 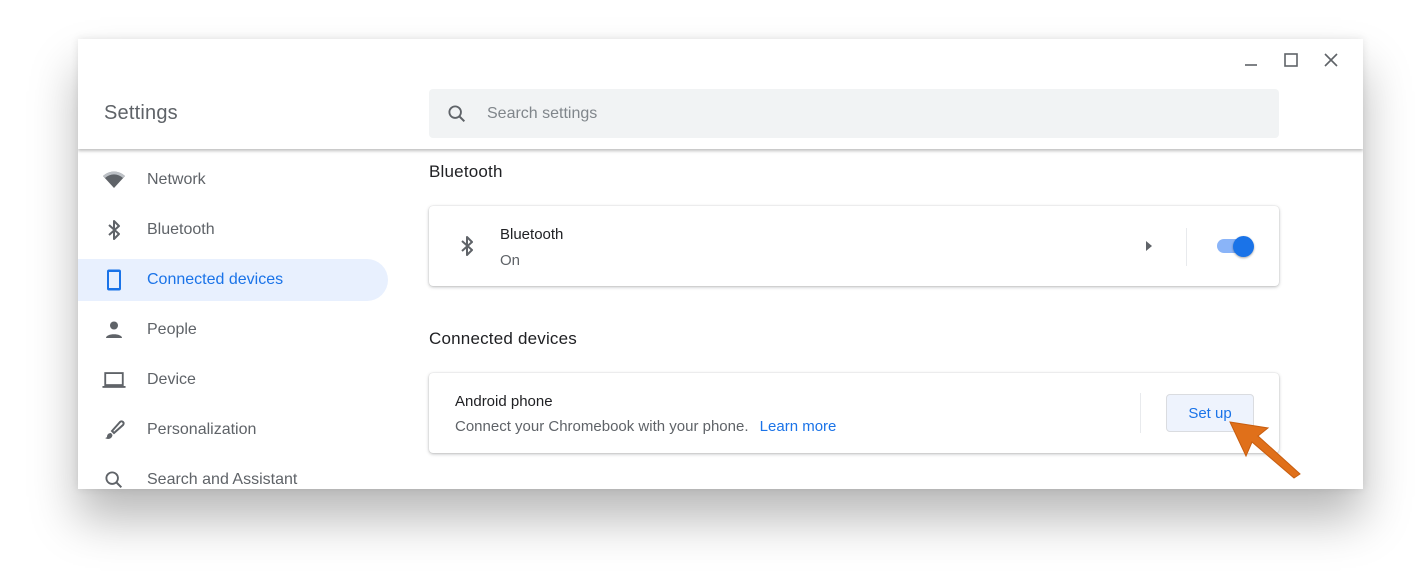 I want to click on search-input, so click(x=837, y=113).